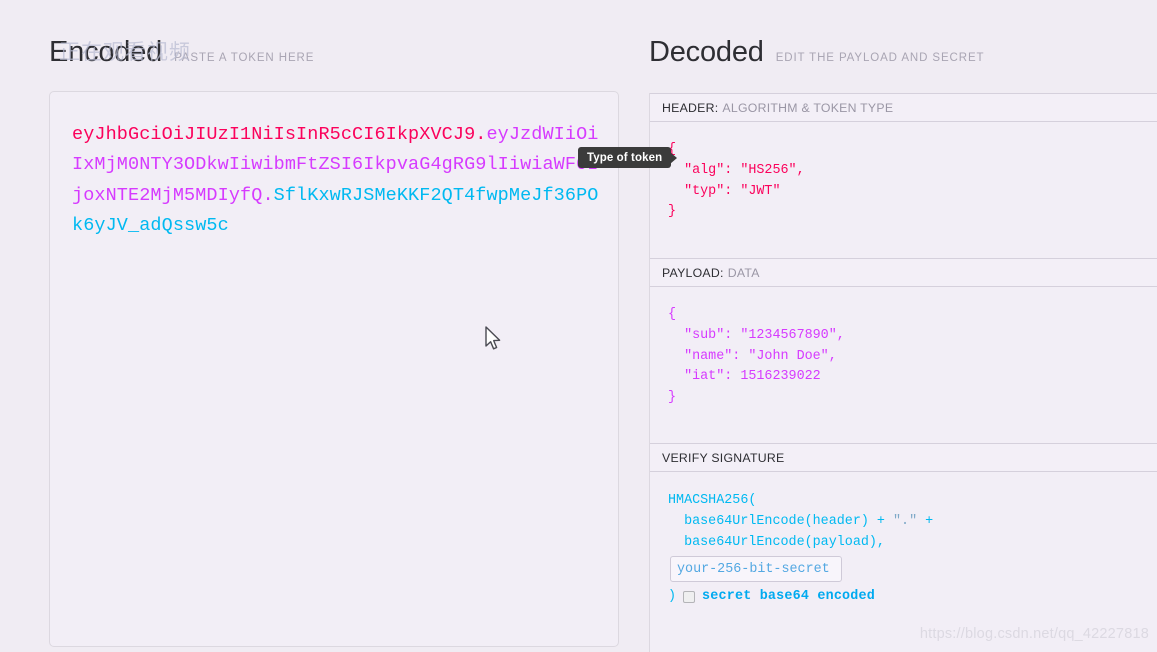 This screenshot has width=1157, height=652. Describe the element at coordinates (706, 52) in the screenshot. I see `decoded-title: Decoded` at that location.